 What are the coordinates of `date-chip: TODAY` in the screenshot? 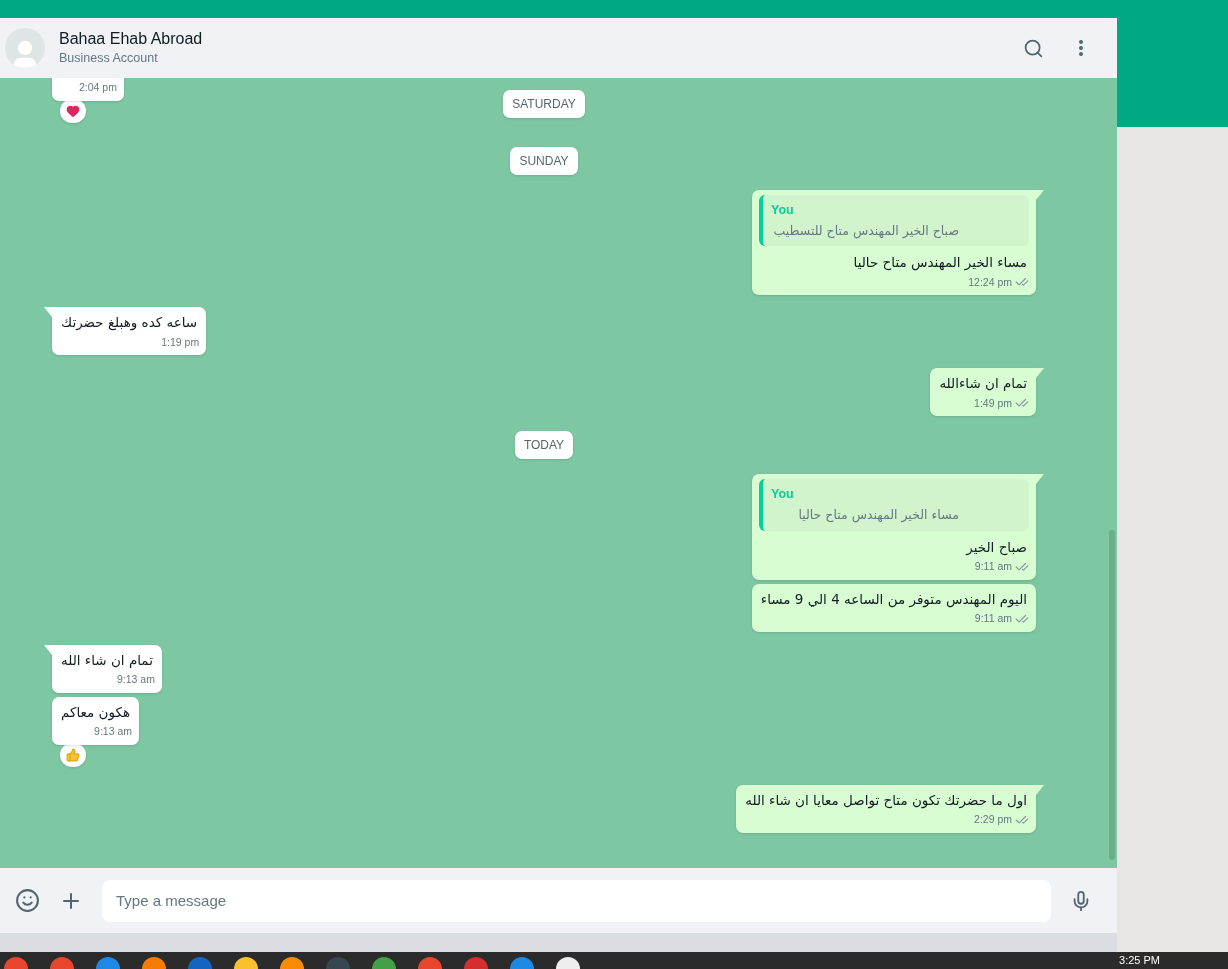 It's located at (544, 445).